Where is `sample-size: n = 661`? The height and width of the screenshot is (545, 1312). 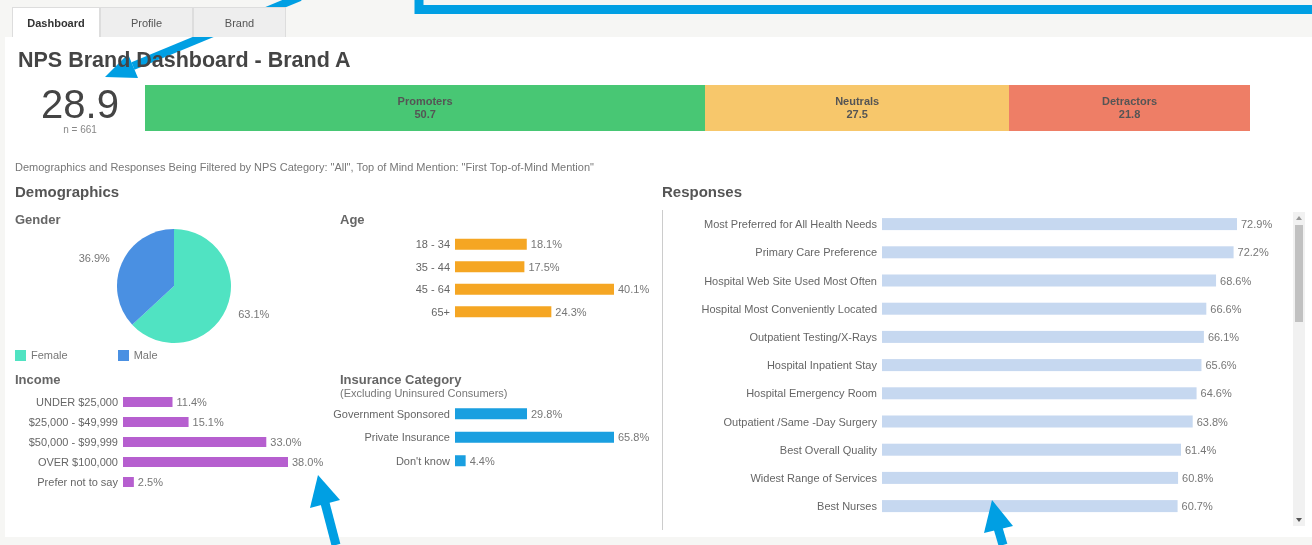
sample-size: n = 661 is located at coordinates (80, 130).